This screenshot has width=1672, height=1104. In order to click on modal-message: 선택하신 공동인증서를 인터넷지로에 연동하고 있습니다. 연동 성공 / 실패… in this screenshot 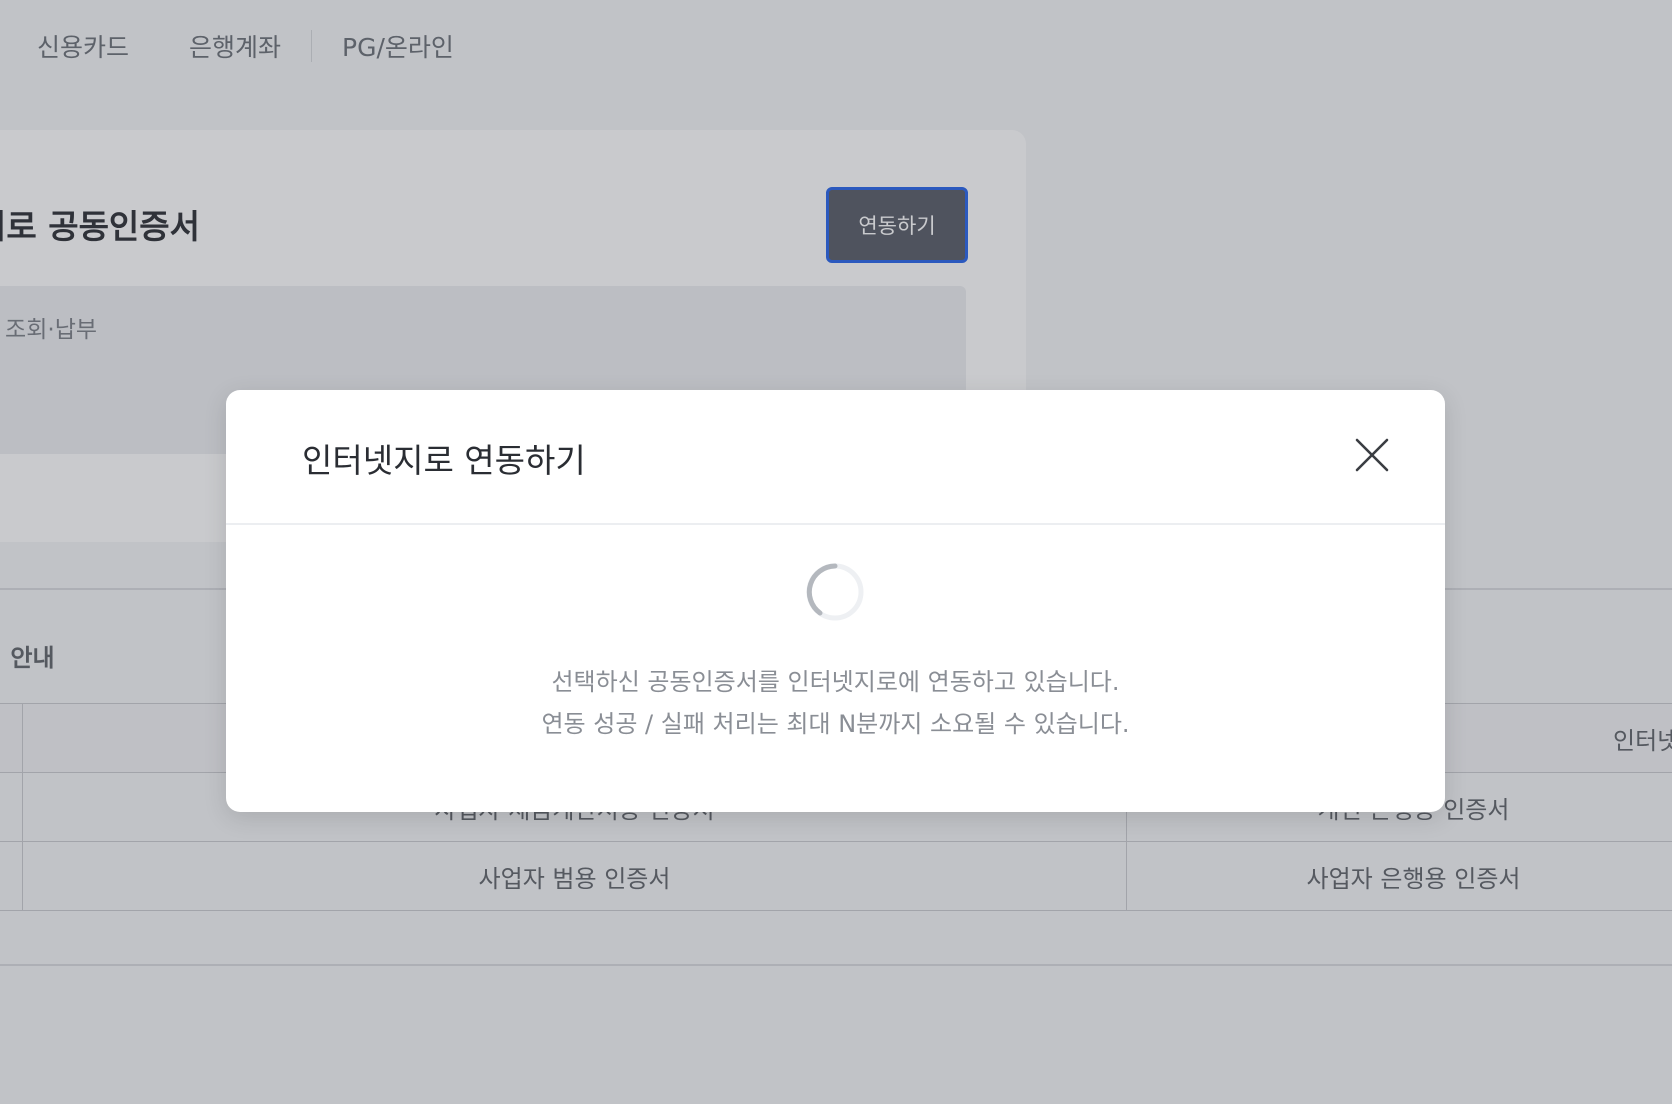, I will do `click(835, 703)`.